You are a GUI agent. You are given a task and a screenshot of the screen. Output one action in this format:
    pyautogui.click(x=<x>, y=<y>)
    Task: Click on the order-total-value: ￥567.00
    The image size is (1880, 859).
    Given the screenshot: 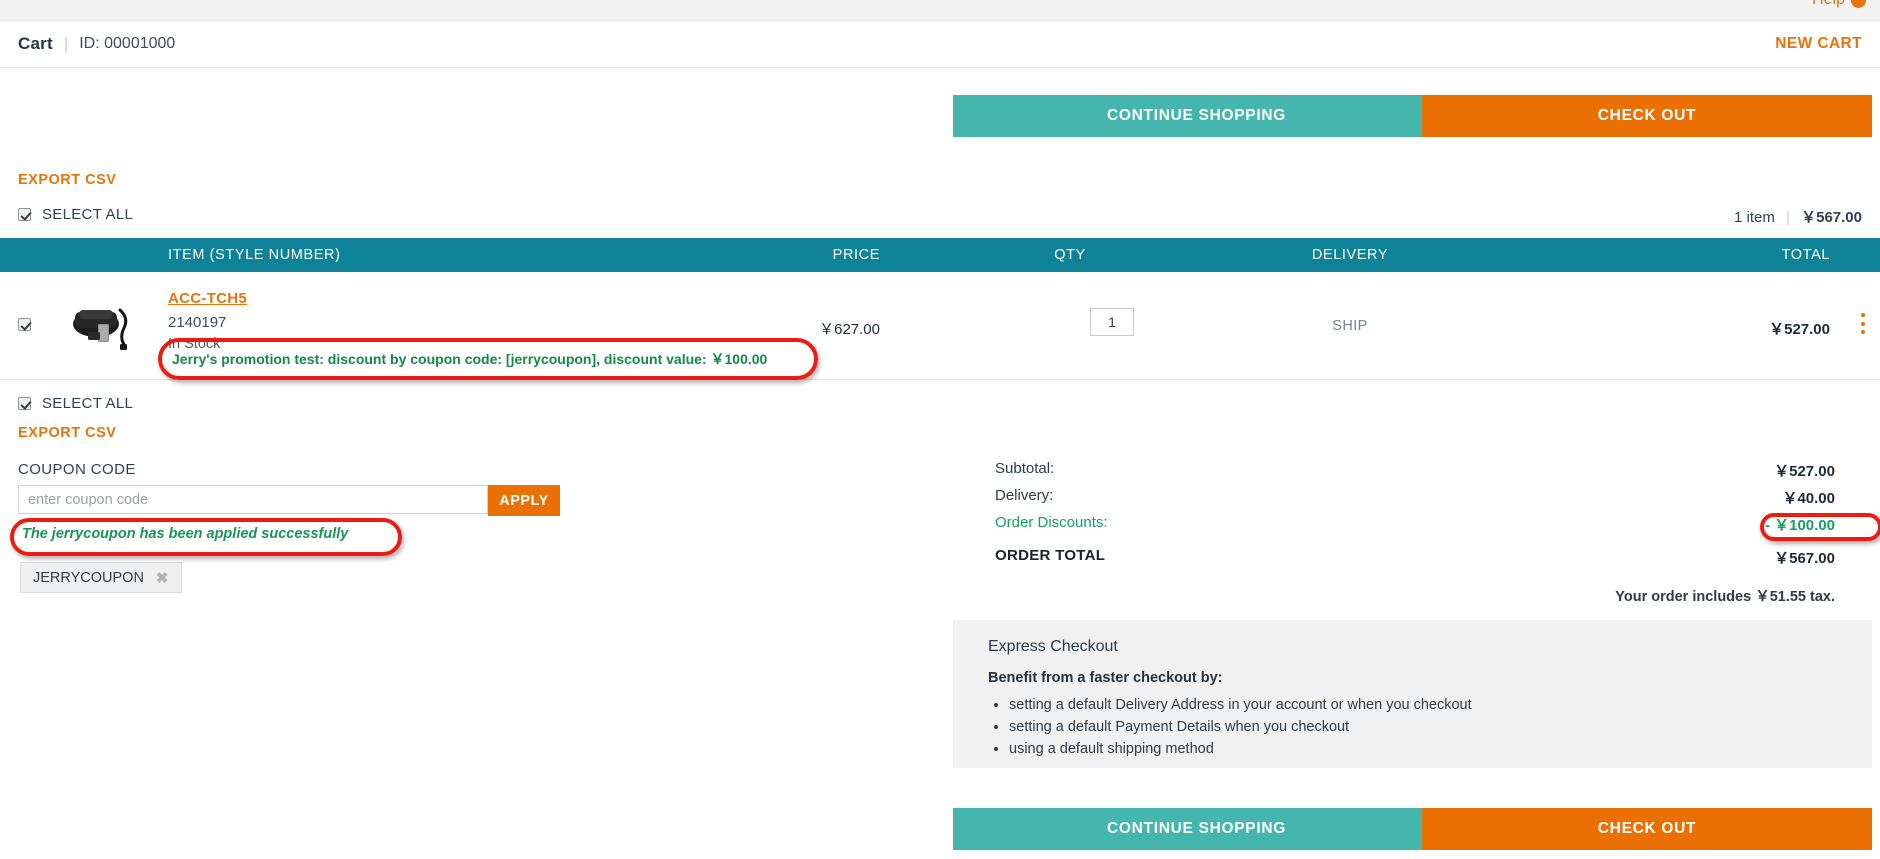 What is the action you would take?
    pyautogui.click(x=1804, y=558)
    